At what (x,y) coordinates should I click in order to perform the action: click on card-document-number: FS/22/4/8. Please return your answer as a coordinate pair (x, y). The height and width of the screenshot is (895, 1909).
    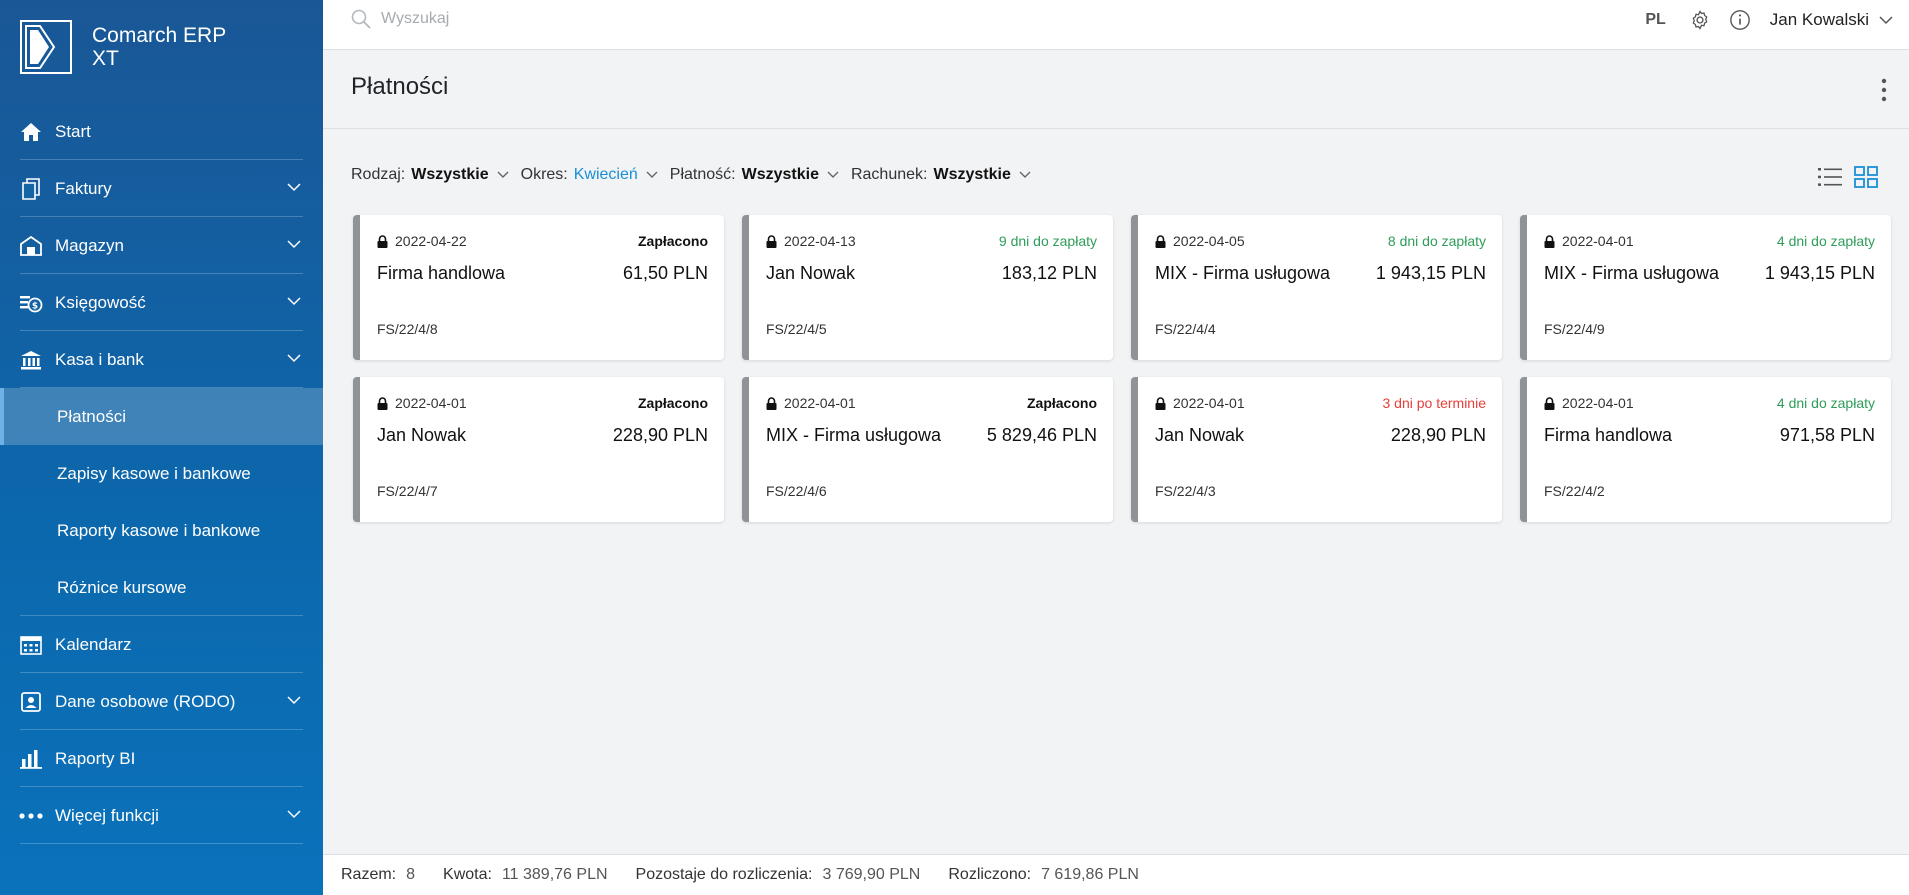
    Looking at the image, I should click on (407, 329).